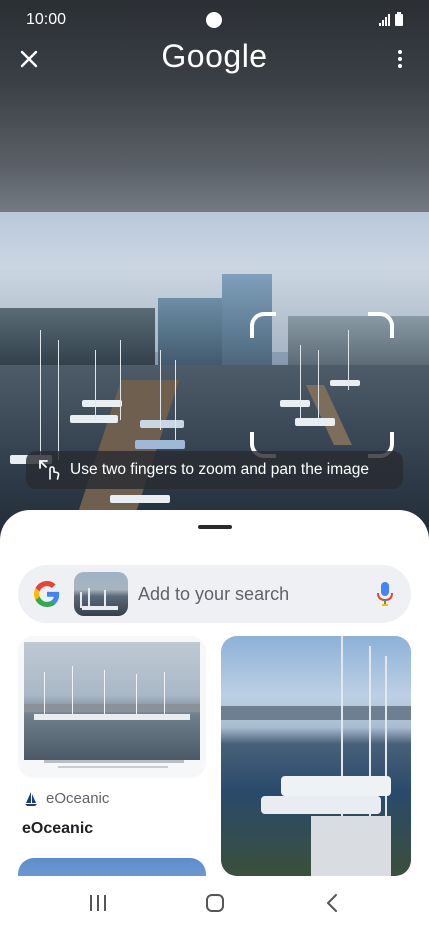  What do you see at coordinates (381, 325) in the screenshot?
I see `crop-handle-top-right` at bounding box center [381, 325].